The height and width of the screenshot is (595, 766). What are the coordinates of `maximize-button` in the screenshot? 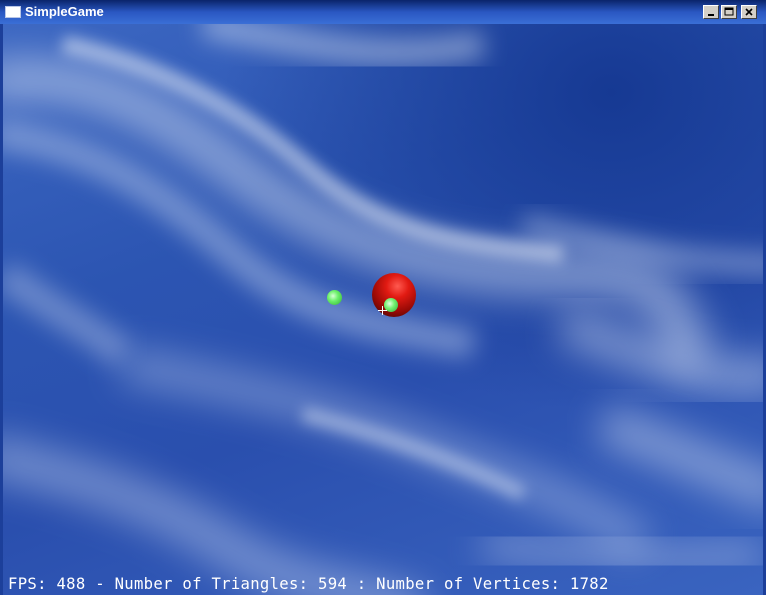 It's located at (729, 12).